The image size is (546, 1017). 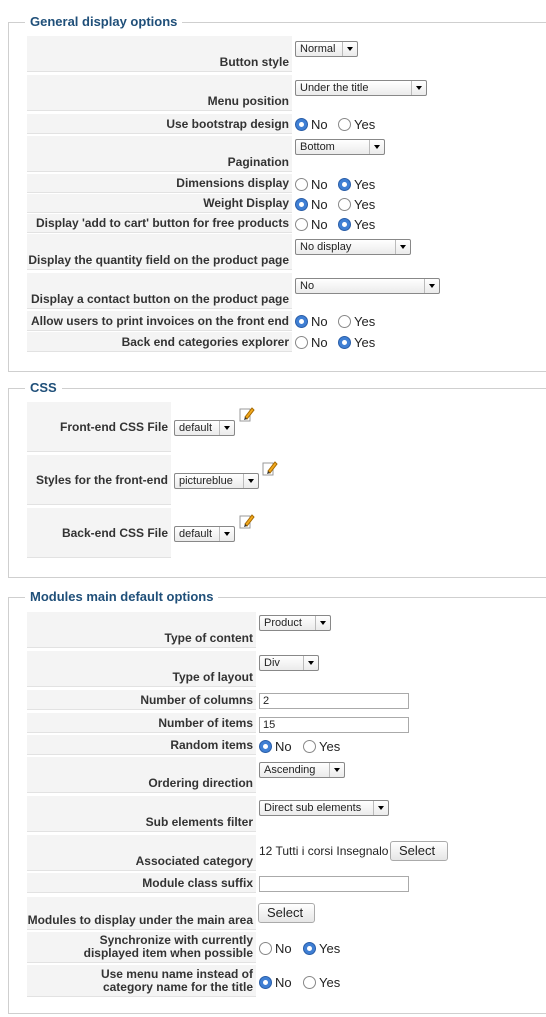 I want to click on row-weight: Weight Display No Yes, so click(x=286, y=203).